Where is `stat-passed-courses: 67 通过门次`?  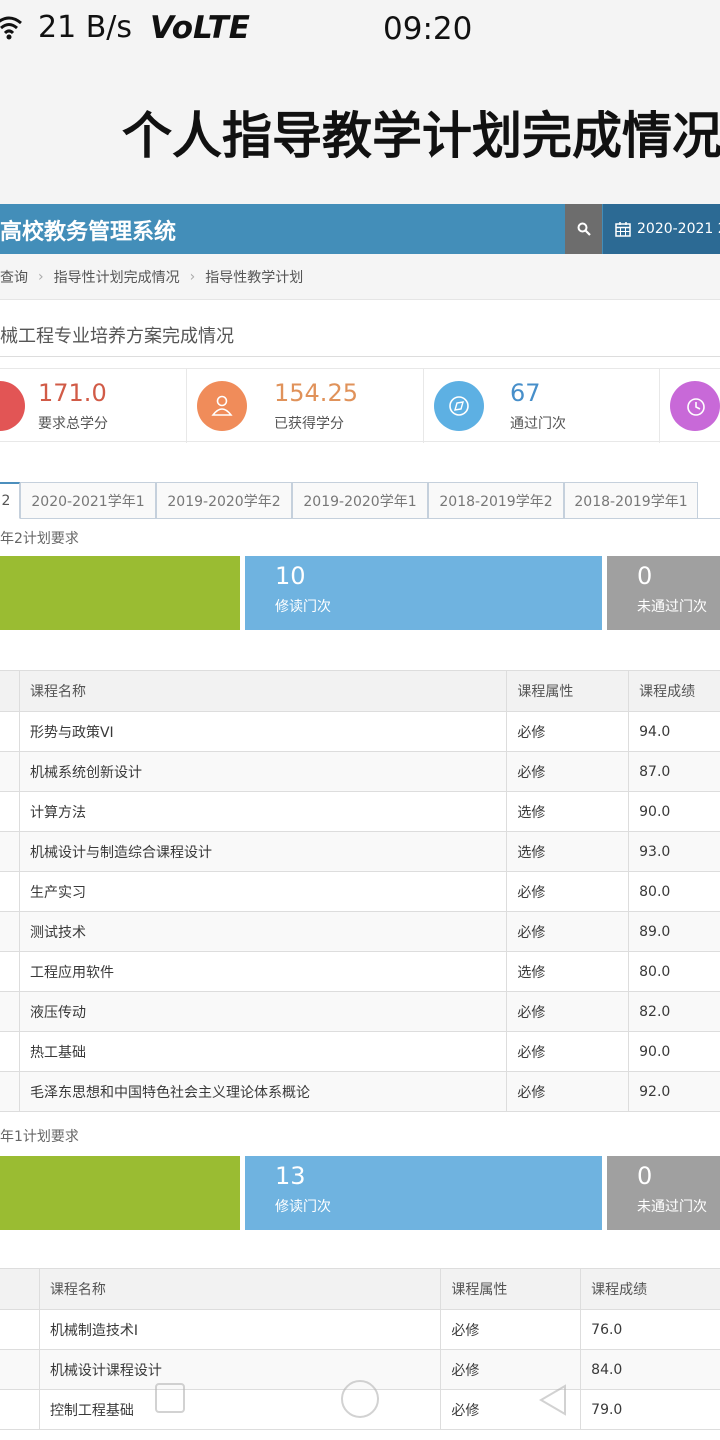
stat-passed-courses: 67 通过门次 is located at coordinates (542, 406).